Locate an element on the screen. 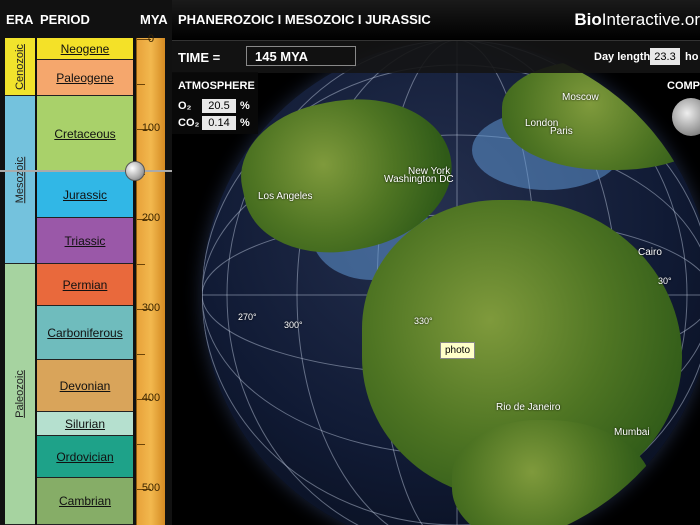 The height and width of the screenshot is (525, 700). period-triassic: Triassic is located at coordinates (85, 241).